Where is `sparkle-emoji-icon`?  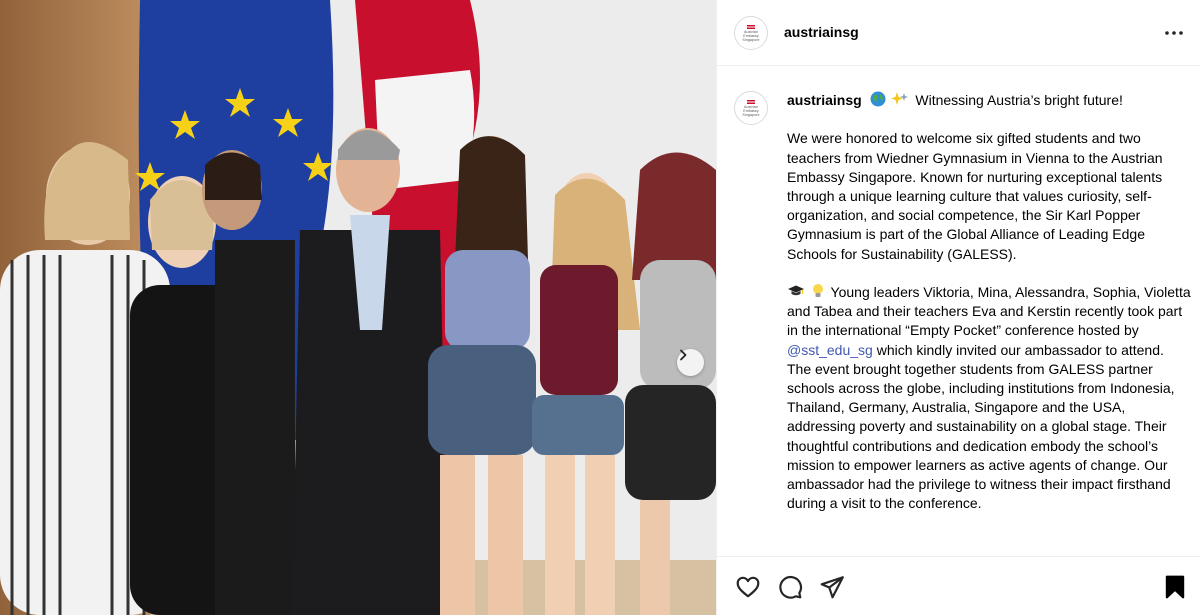 sparkle-emoji-icon is located at coordinates (900, 98).